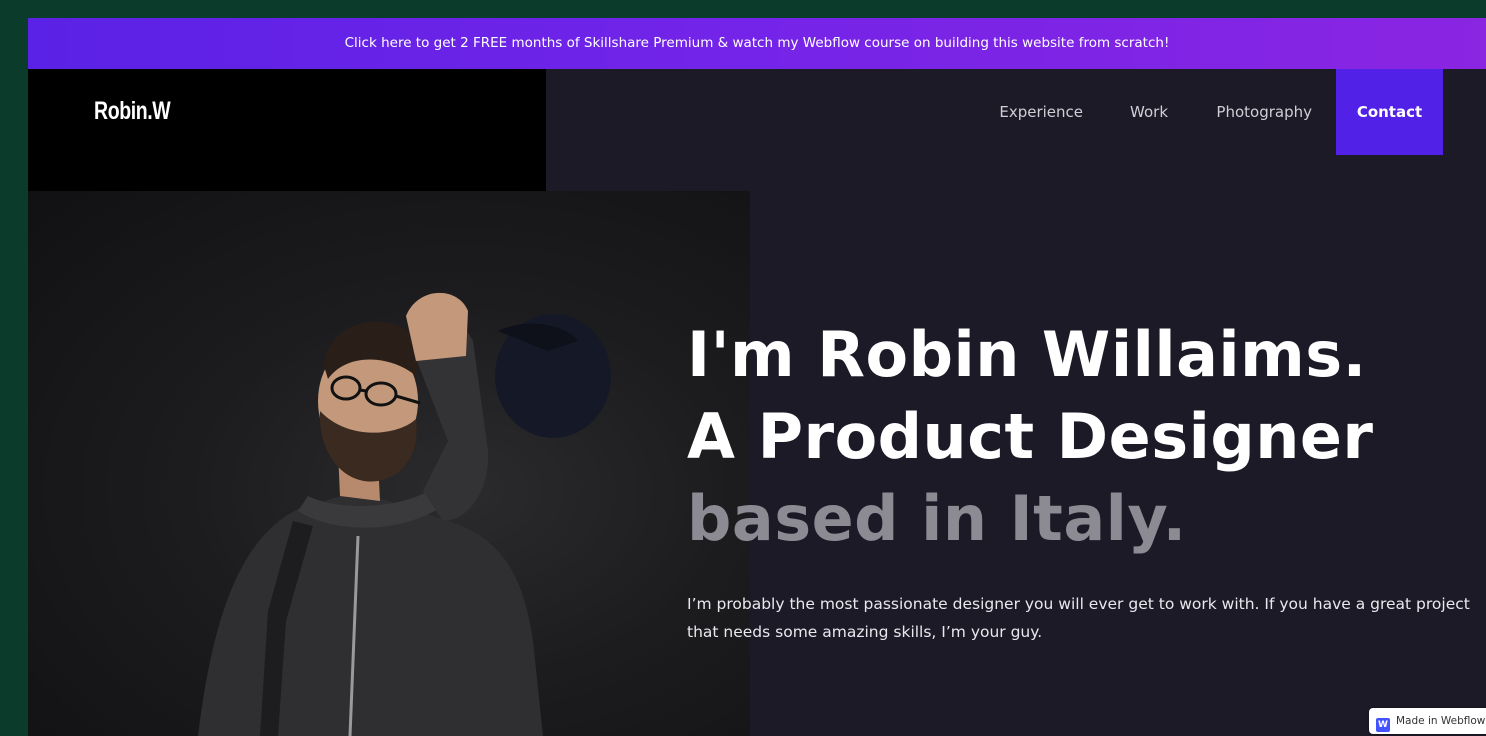  I want to click on headline-line-role: A Product Designer, so click(1030, 436).